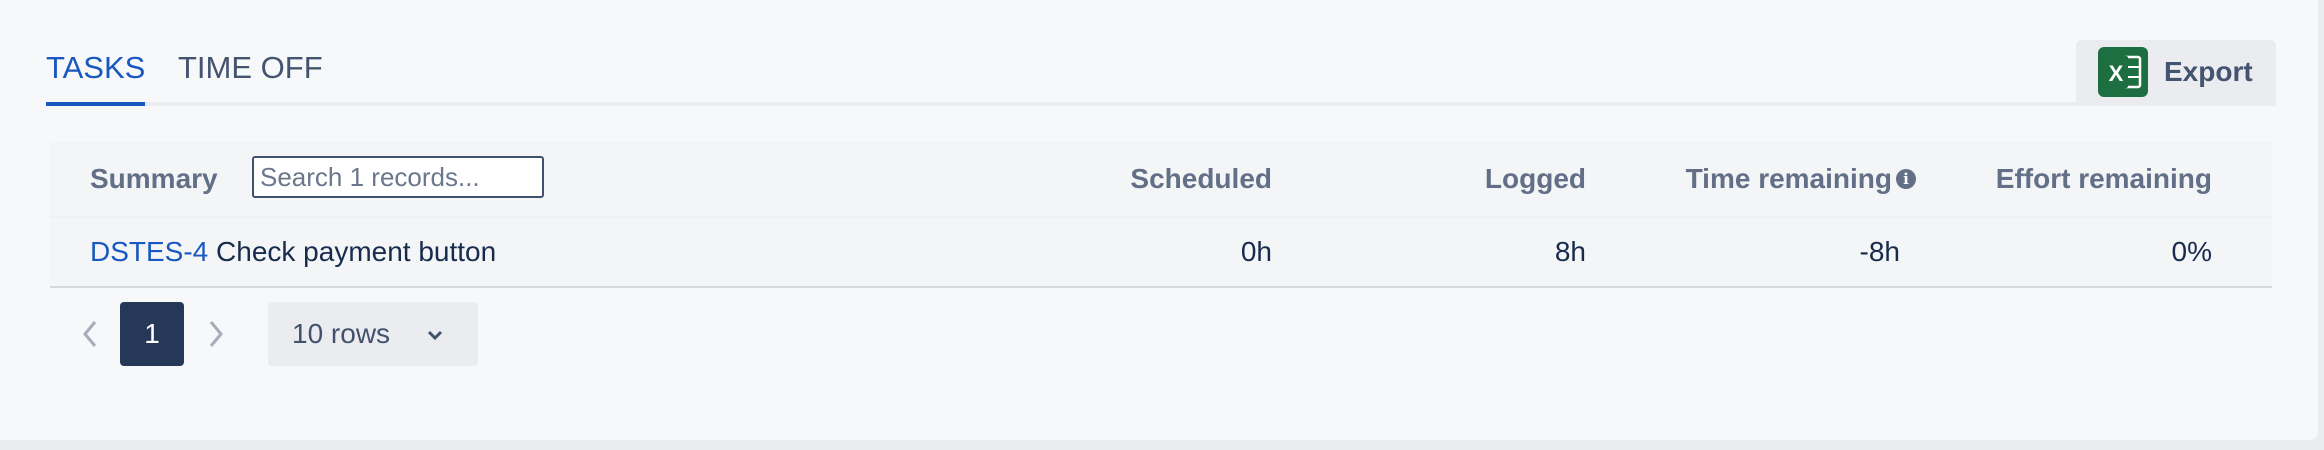  I want to click on excel-icon: X, so click(2123, 72).